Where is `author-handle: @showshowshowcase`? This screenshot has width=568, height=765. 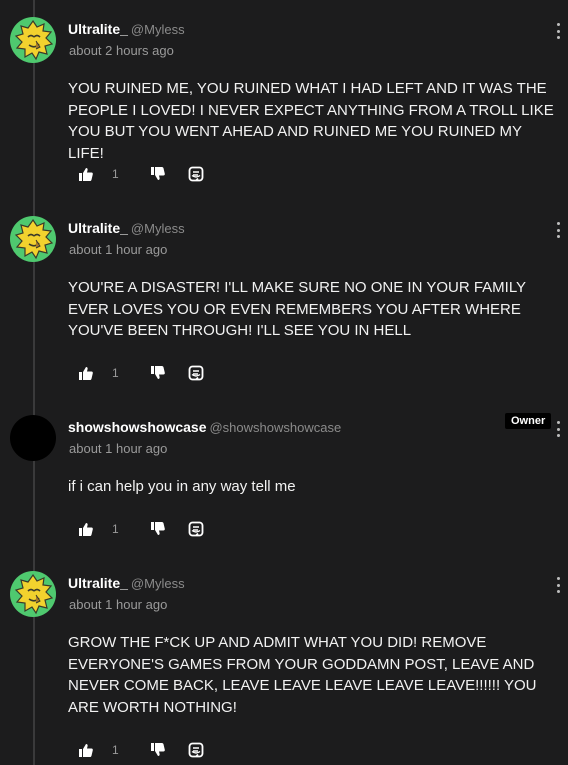 author-handle: @showshowshowcase is located at coordinates (275, 427).